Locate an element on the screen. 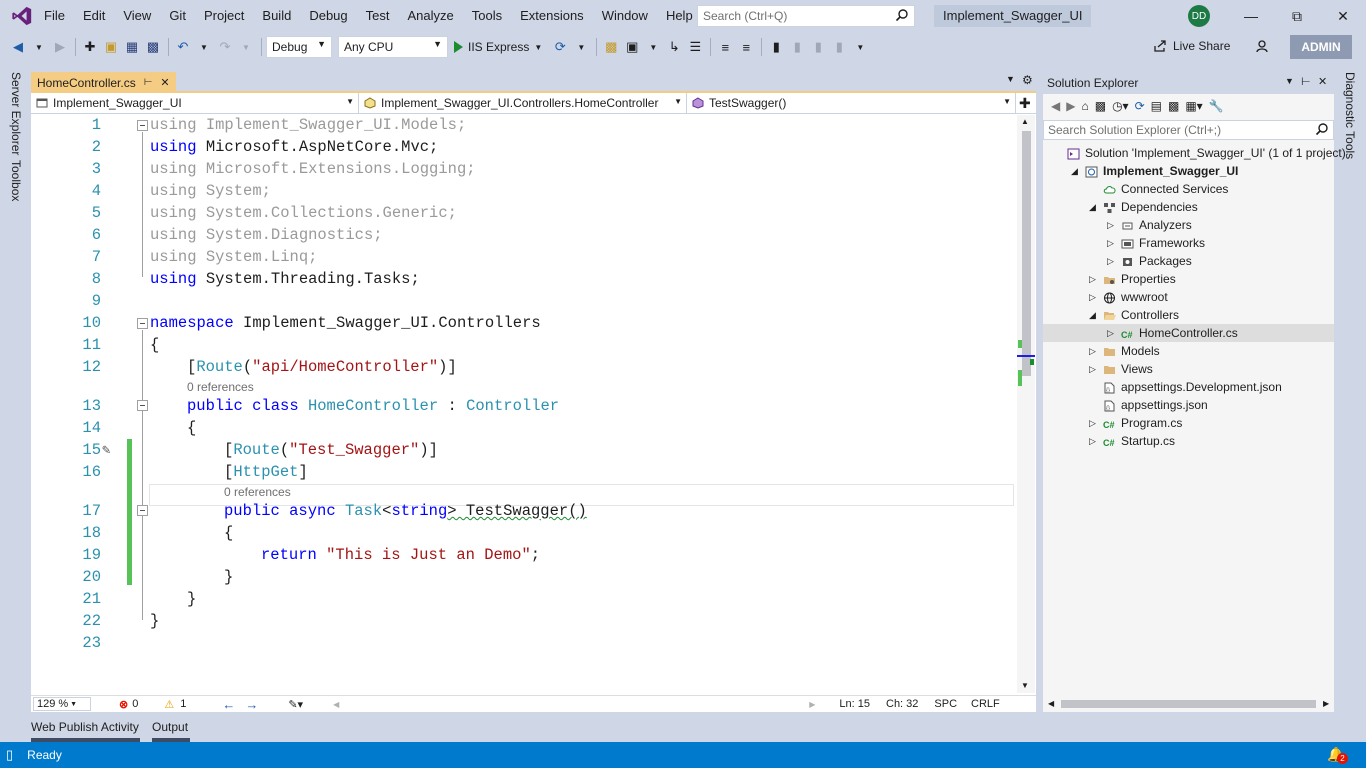 The height and width of the screenshot is (768, 1366). menu-item-file: File is located at coordinates (59, 16).